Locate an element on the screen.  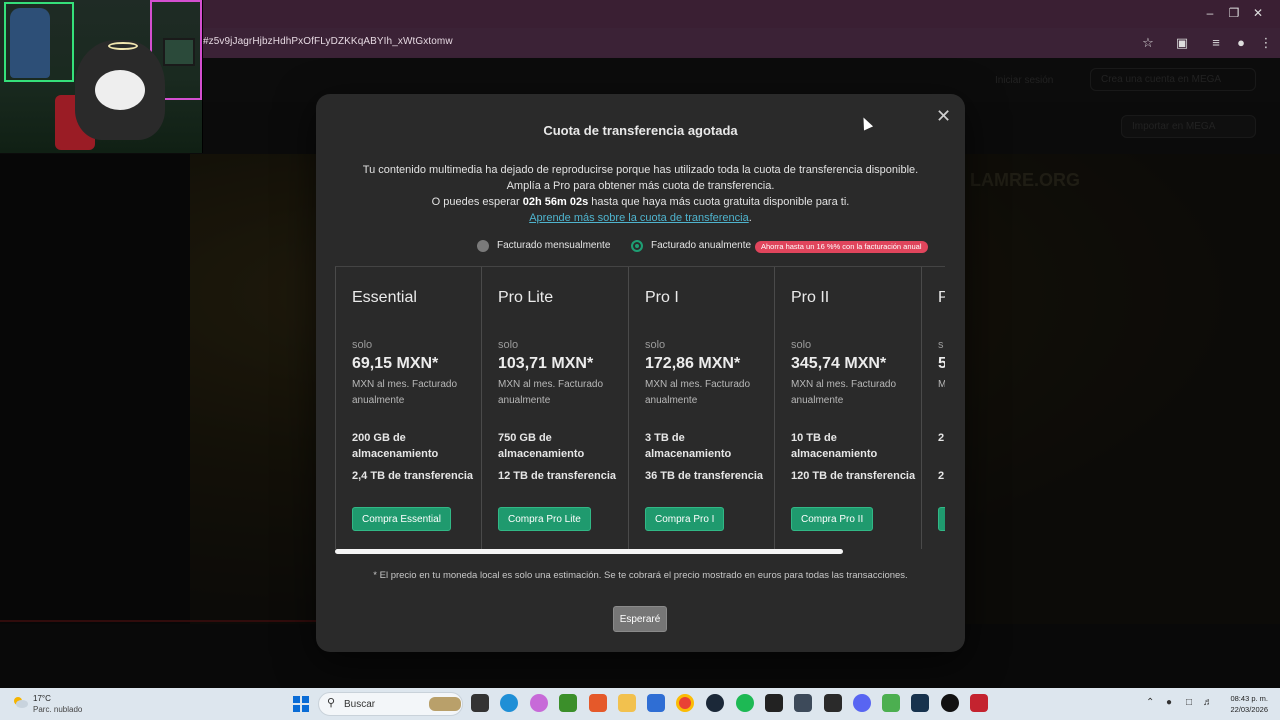
billing-monthly-radio is located at coordinates (483, 246).